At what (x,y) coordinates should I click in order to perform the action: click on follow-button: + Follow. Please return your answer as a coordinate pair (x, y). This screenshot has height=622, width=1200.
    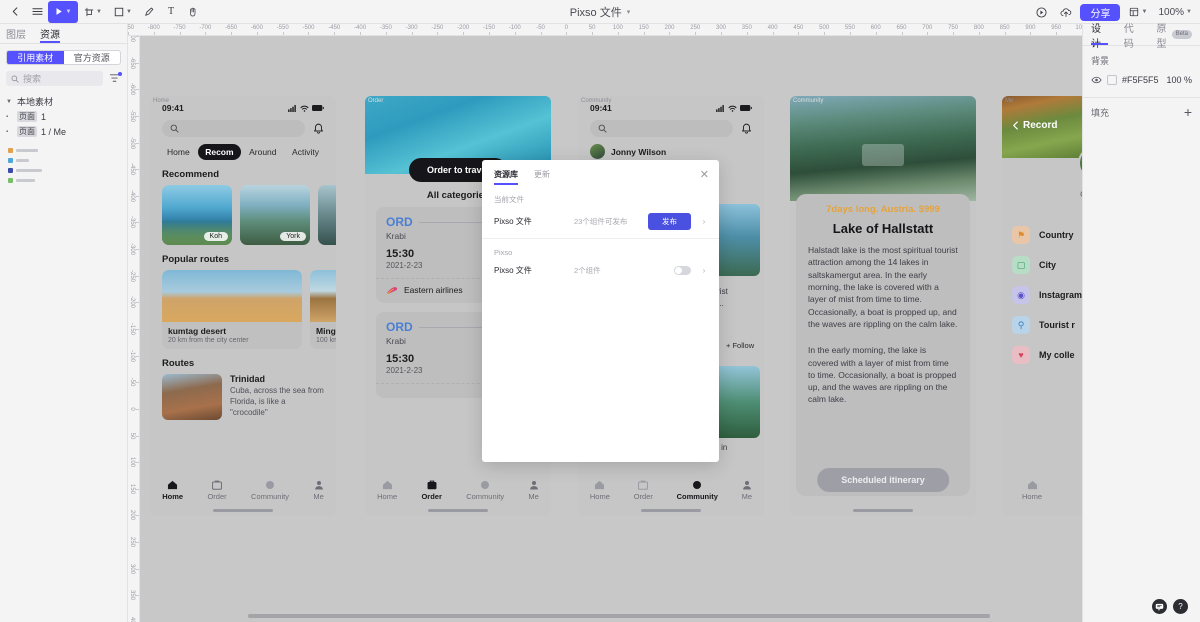
    Looking at the image, I should click on (740, 345).